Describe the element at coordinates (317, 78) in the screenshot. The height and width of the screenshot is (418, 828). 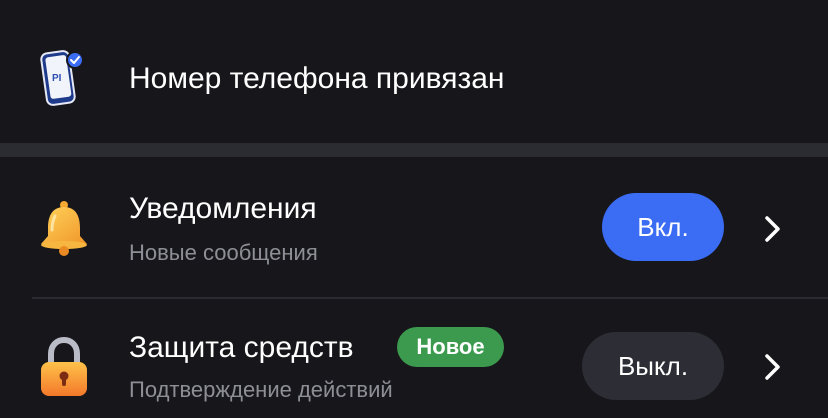
I see `phone-linked-title: Номер телефона привязан` at that location.